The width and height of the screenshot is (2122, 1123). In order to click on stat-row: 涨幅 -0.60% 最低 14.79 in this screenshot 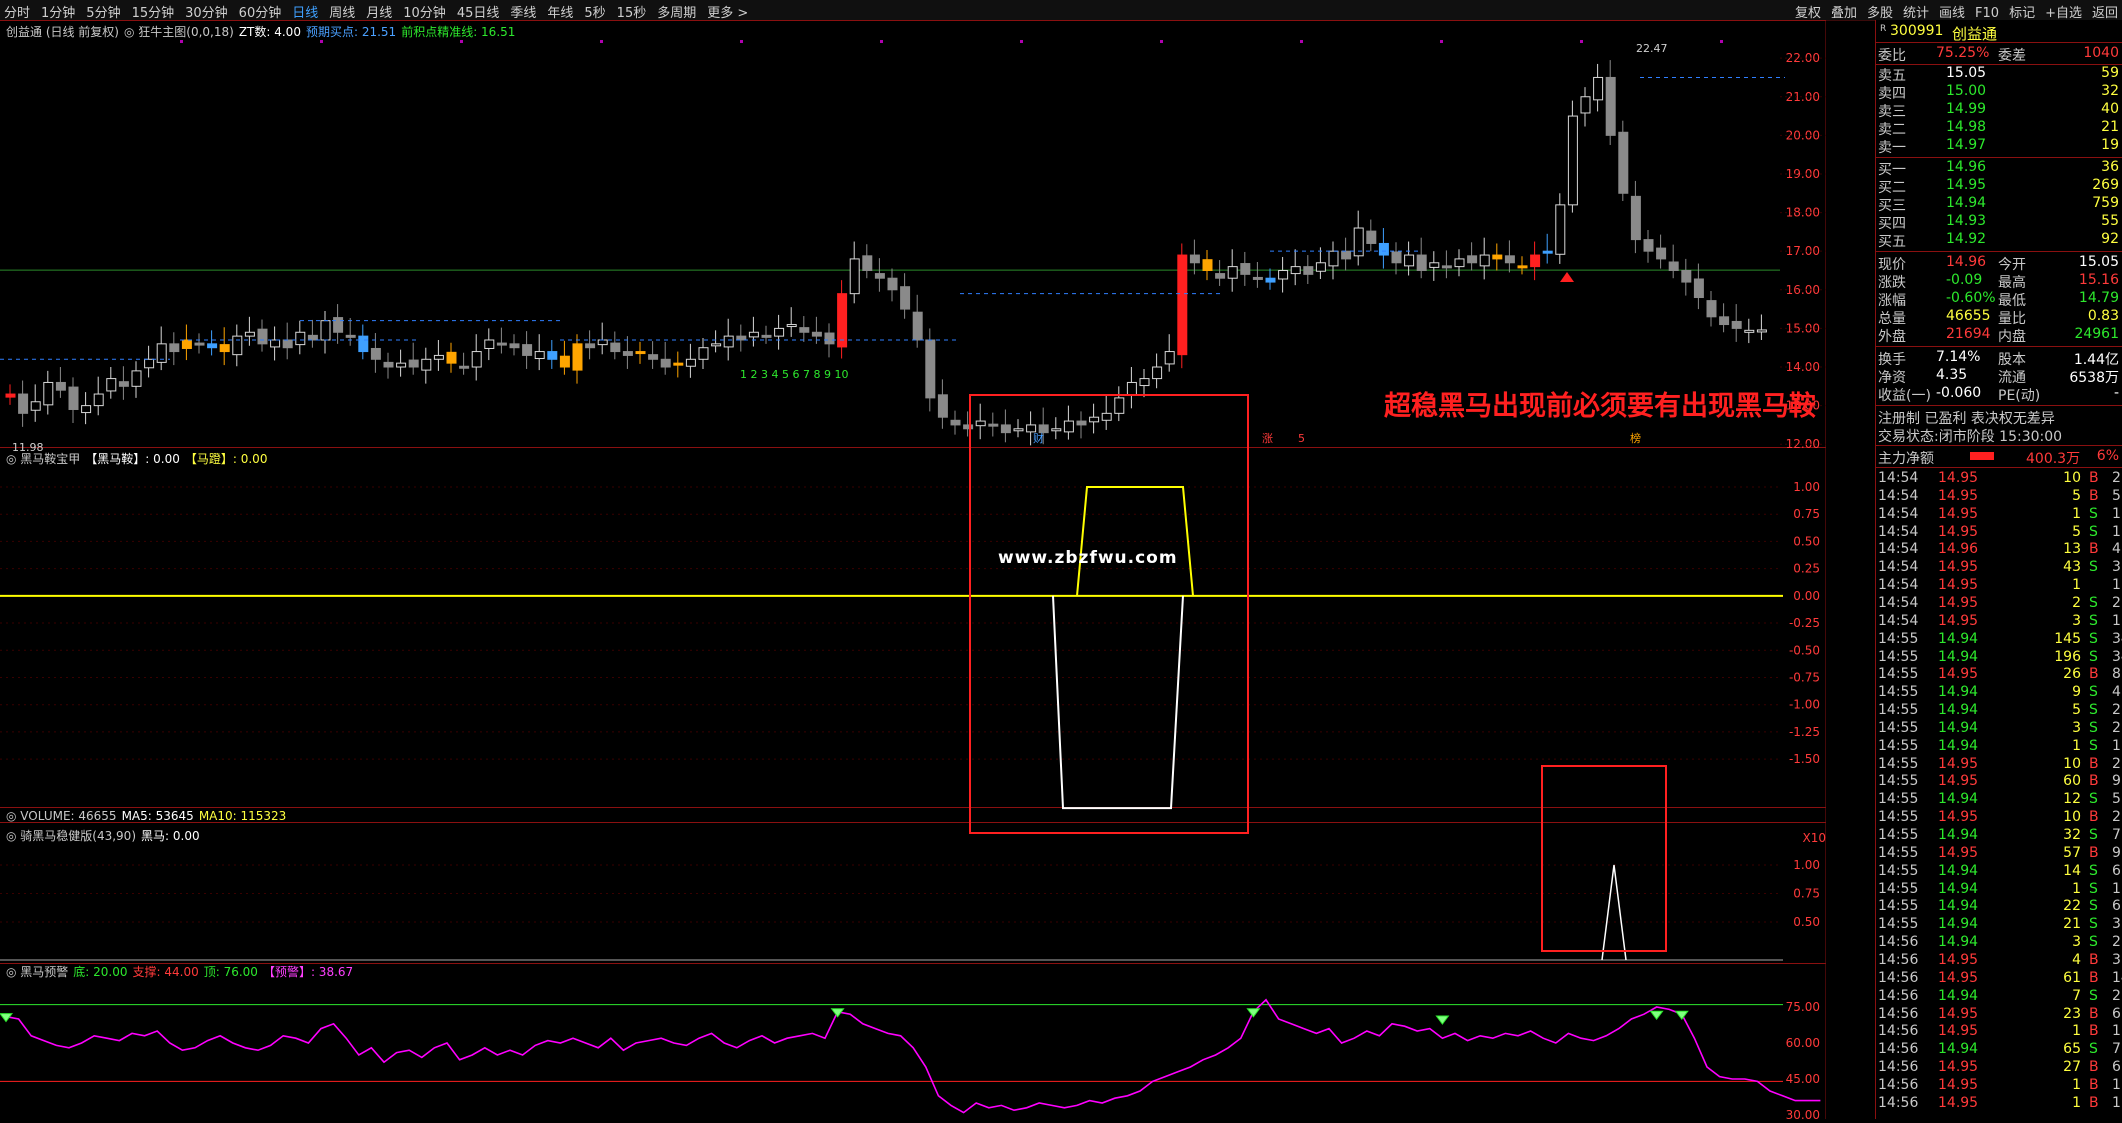, I will do `click(1999, 299)`.